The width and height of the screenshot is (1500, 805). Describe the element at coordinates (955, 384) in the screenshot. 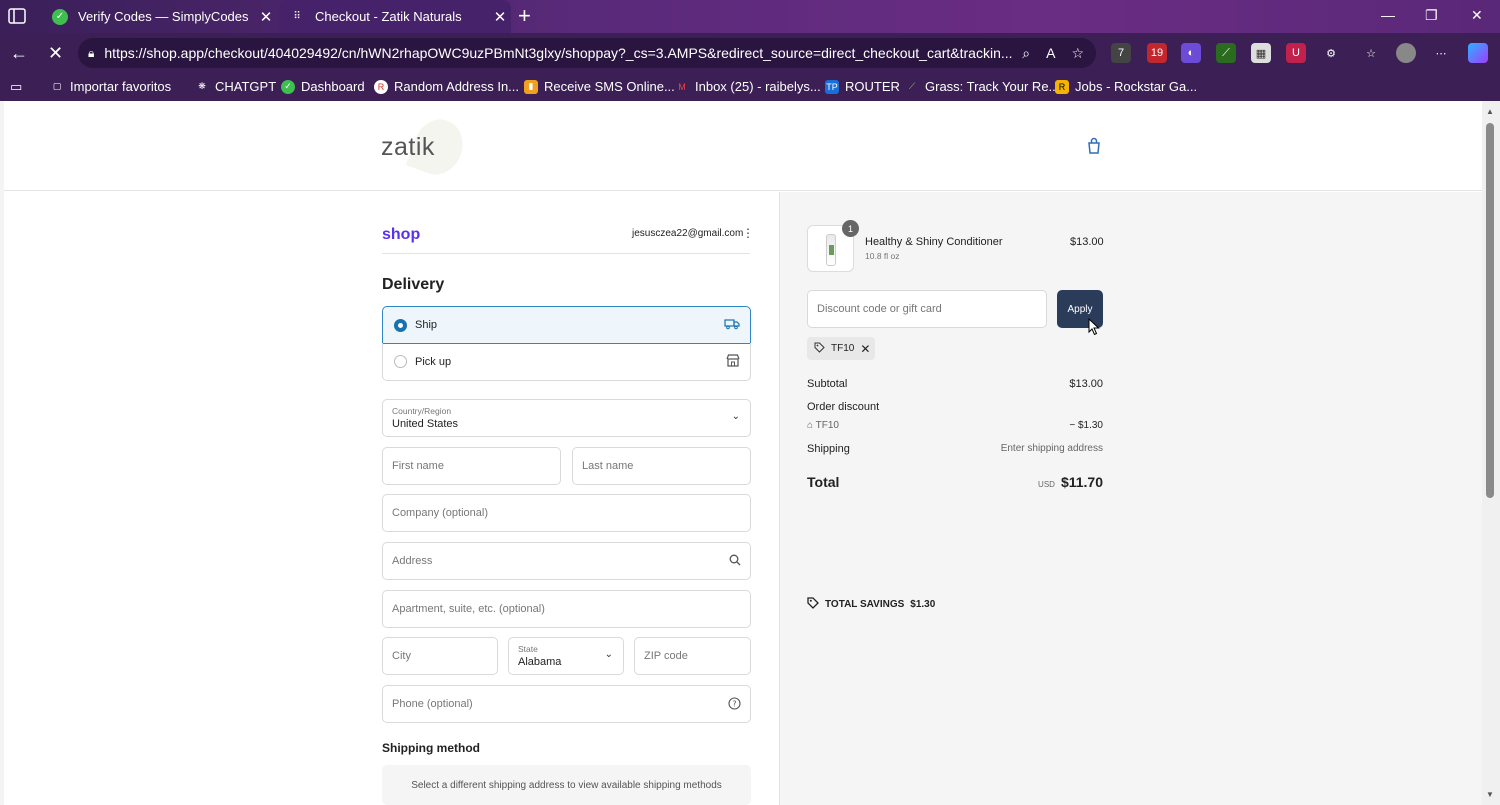

I see `subtotal-row: Subtotal $13.00` at that location.